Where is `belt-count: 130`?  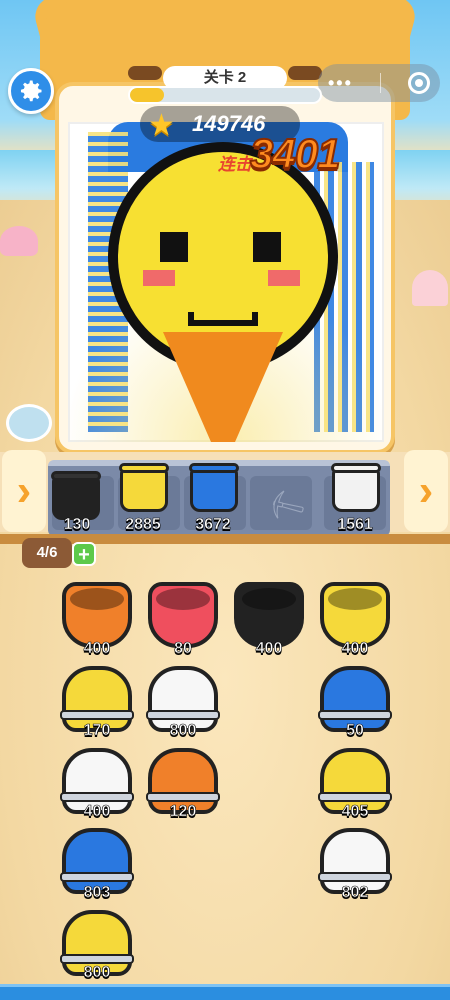
belt-count: 130 is located at coordinates (77, 525).